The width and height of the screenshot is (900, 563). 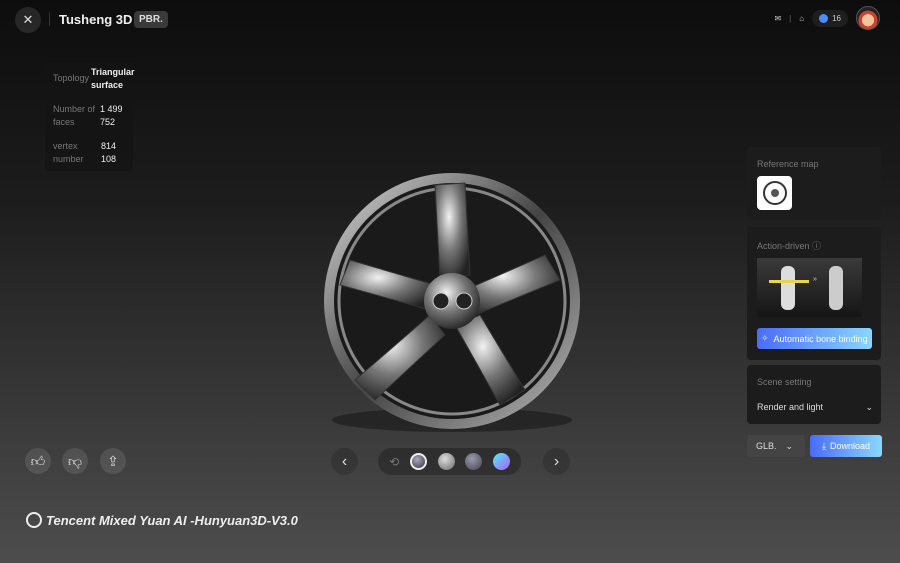 I want to click on automatic-bone-binding-button: ✧ Automatic bone binding, so click(x=814, y=338).